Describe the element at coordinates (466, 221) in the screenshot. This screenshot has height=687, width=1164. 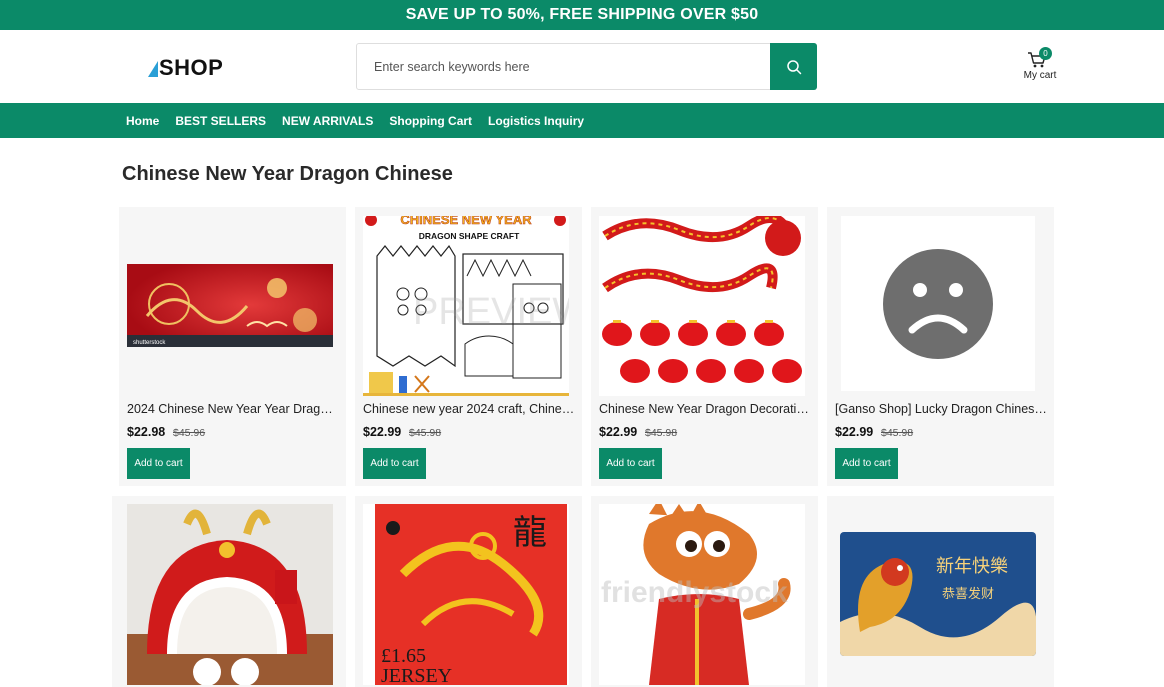
I see `craft-title: CHINESE NEW YEAR` at that location.